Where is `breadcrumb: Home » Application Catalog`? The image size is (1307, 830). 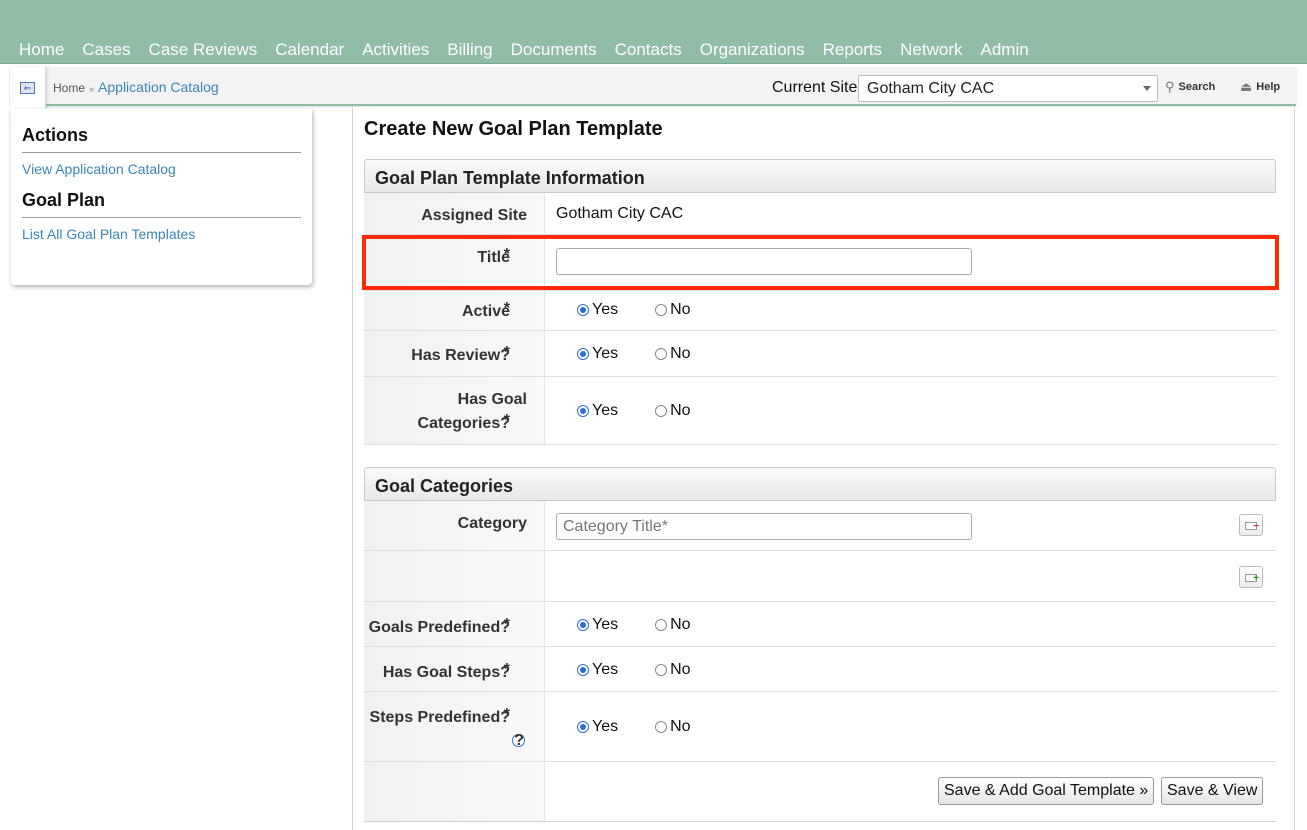 breadcrumb: Home » Application Catalog is located at coordinates (136, 87).